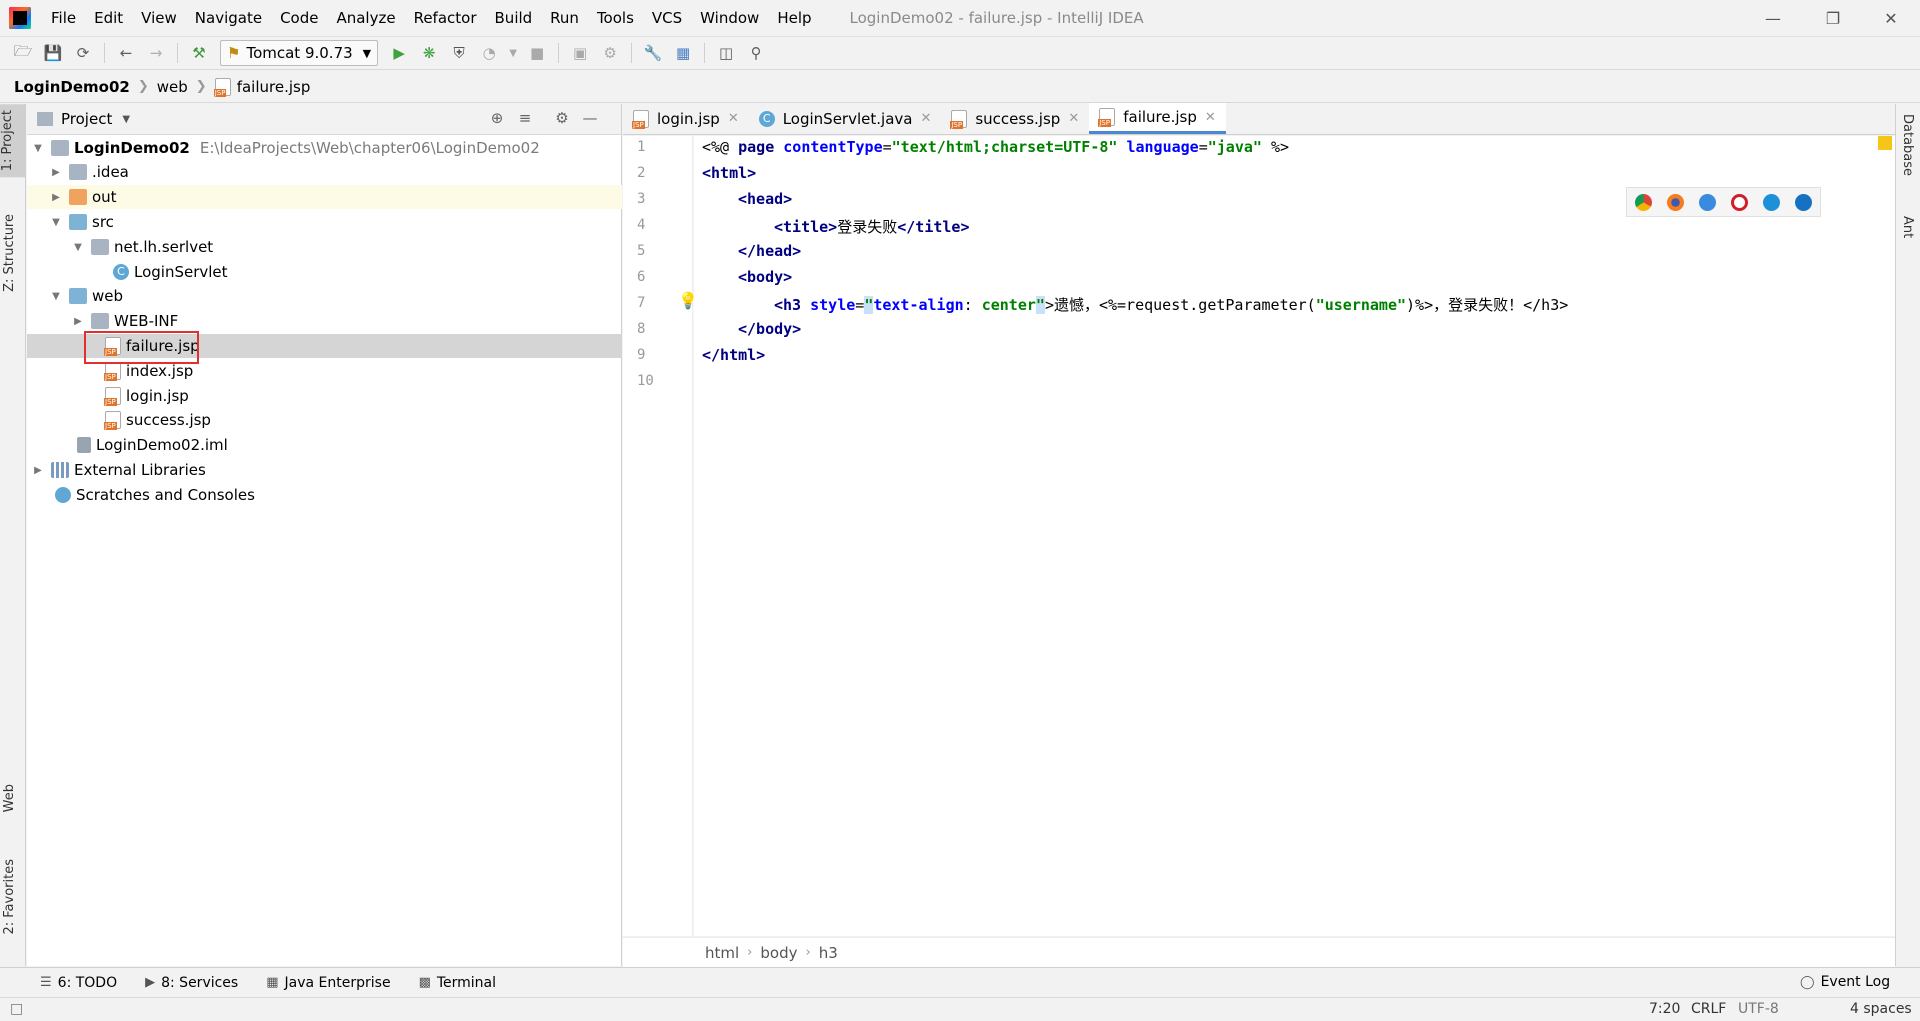 The width and height of the screenshot is (1920, 1021). I want to click on forward-icon: →, so click(156, 53).